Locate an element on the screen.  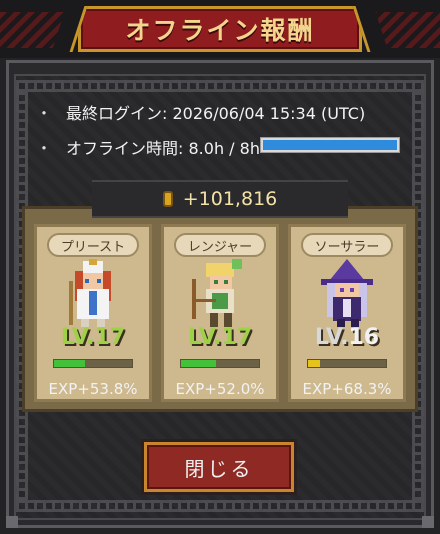
gold-reward-box: +101,816 is located at coordinates (220, 199).